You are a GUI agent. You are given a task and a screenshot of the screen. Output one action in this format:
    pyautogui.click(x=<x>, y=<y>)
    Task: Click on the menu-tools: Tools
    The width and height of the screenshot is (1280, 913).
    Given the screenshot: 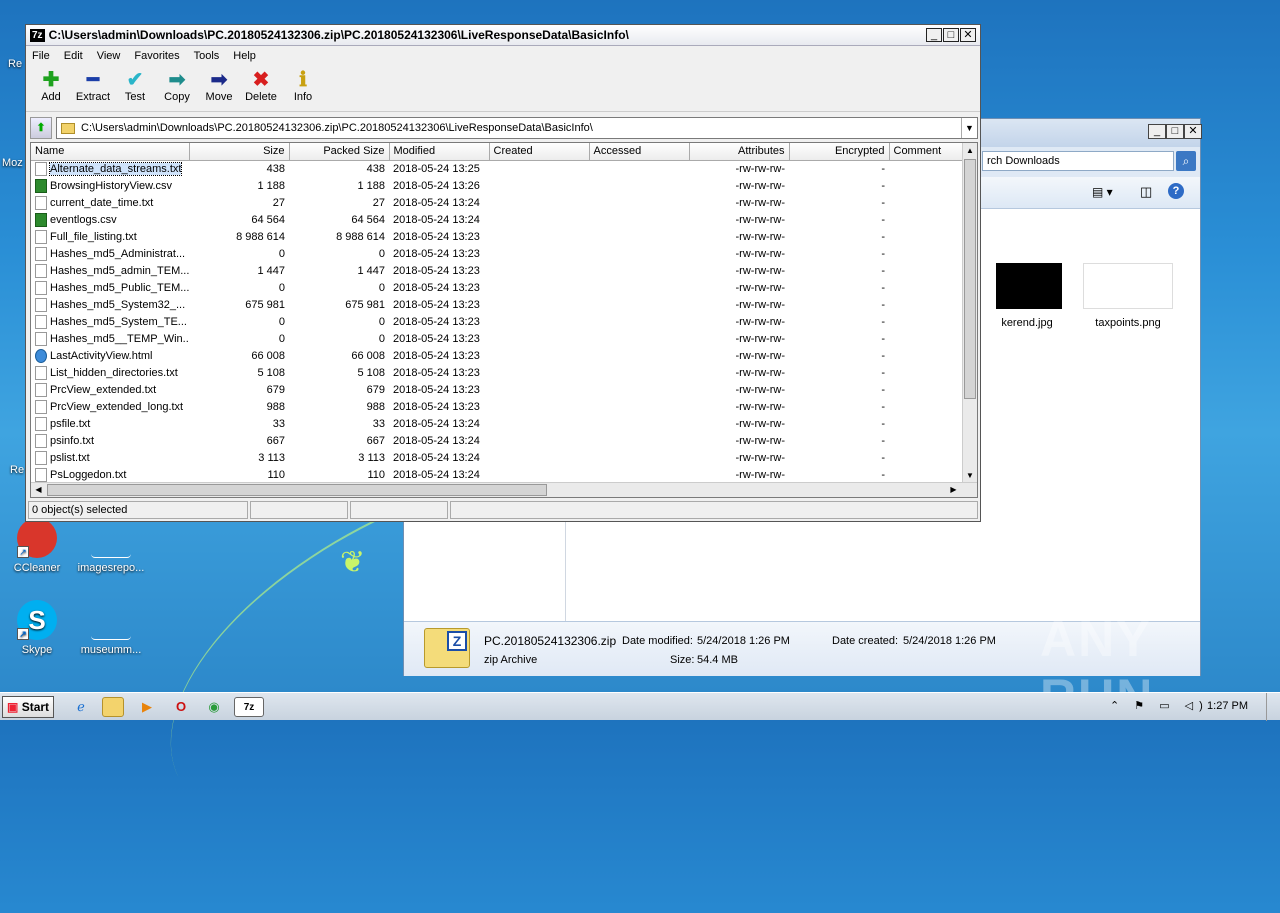 What is the action you would take?
    pyautogui.click(x=207, y=56)
    